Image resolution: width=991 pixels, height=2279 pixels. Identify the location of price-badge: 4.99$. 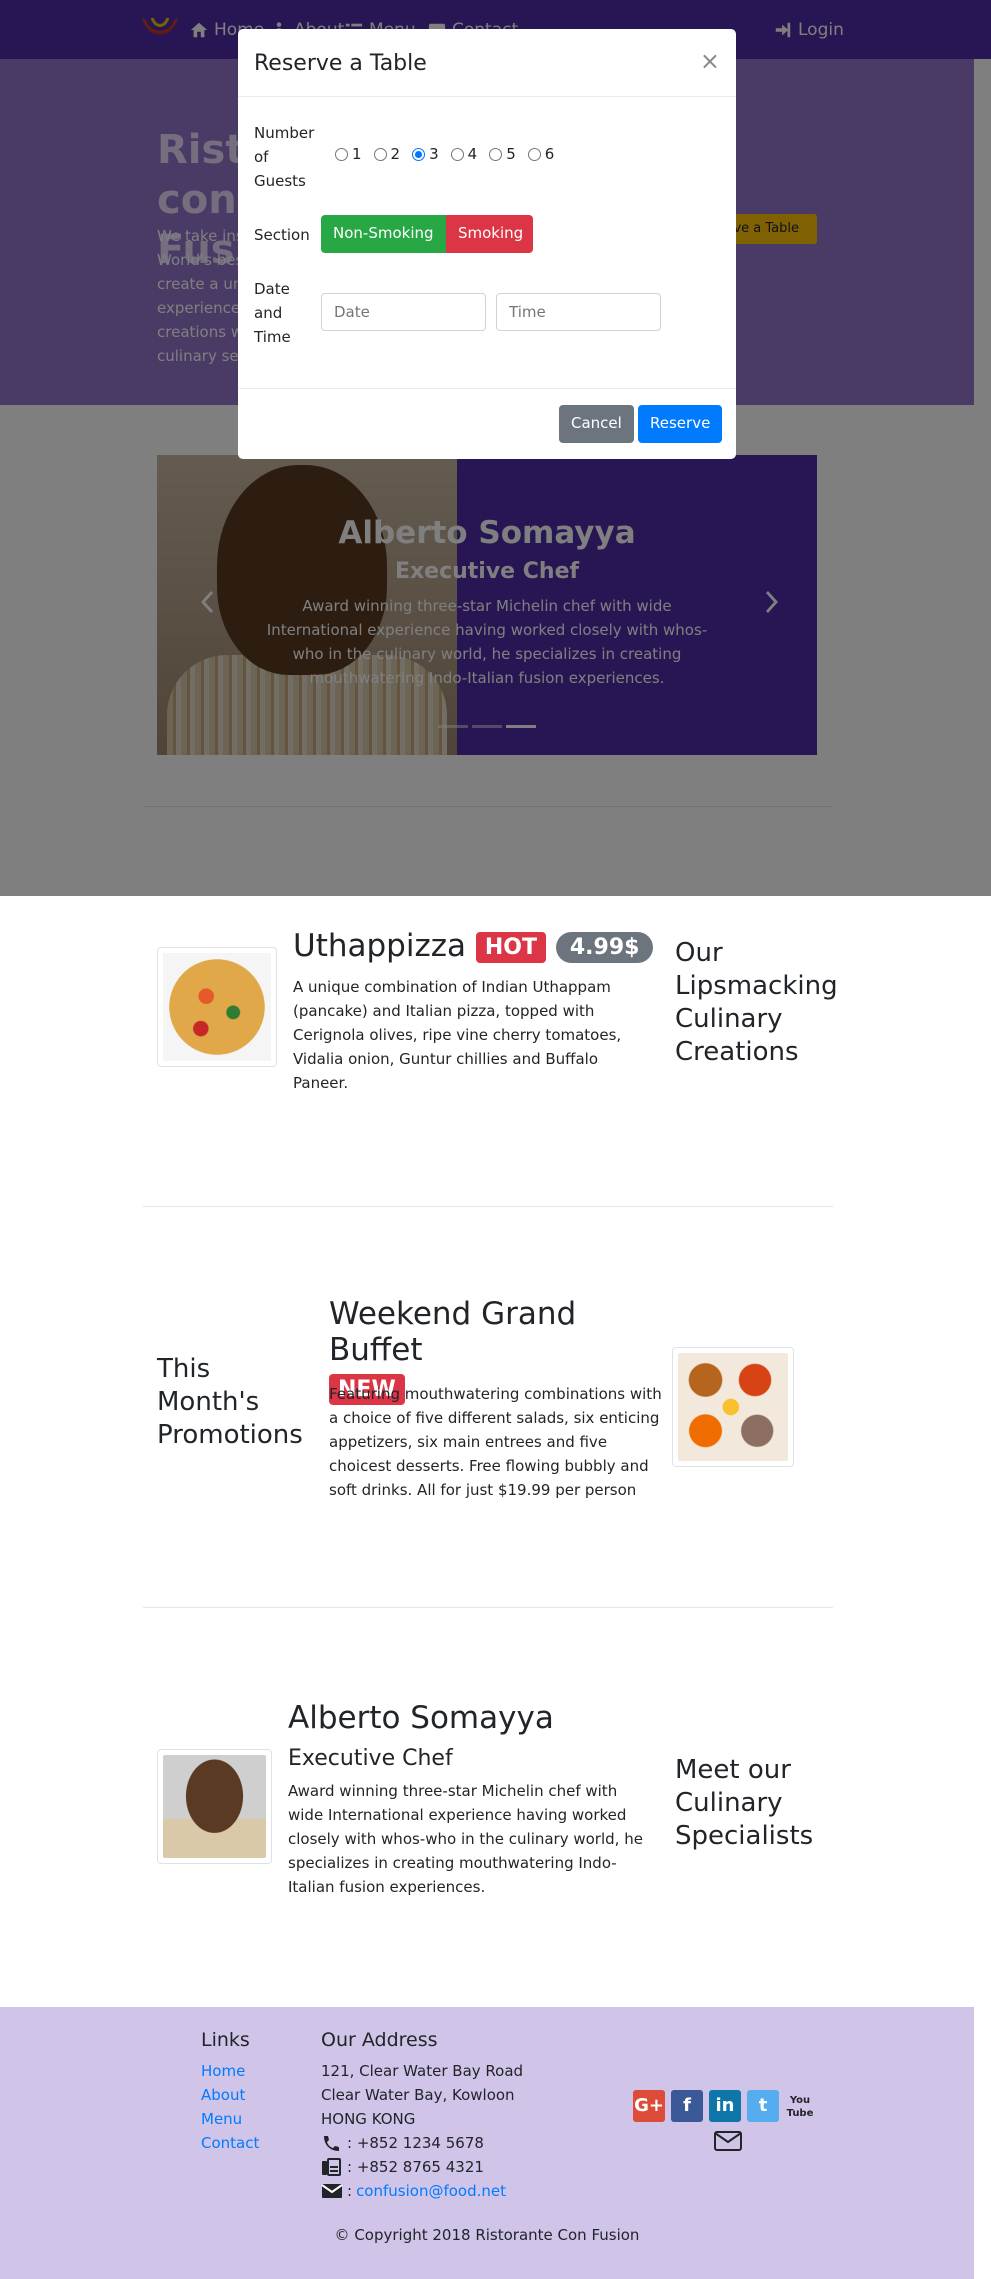
(604, 947).